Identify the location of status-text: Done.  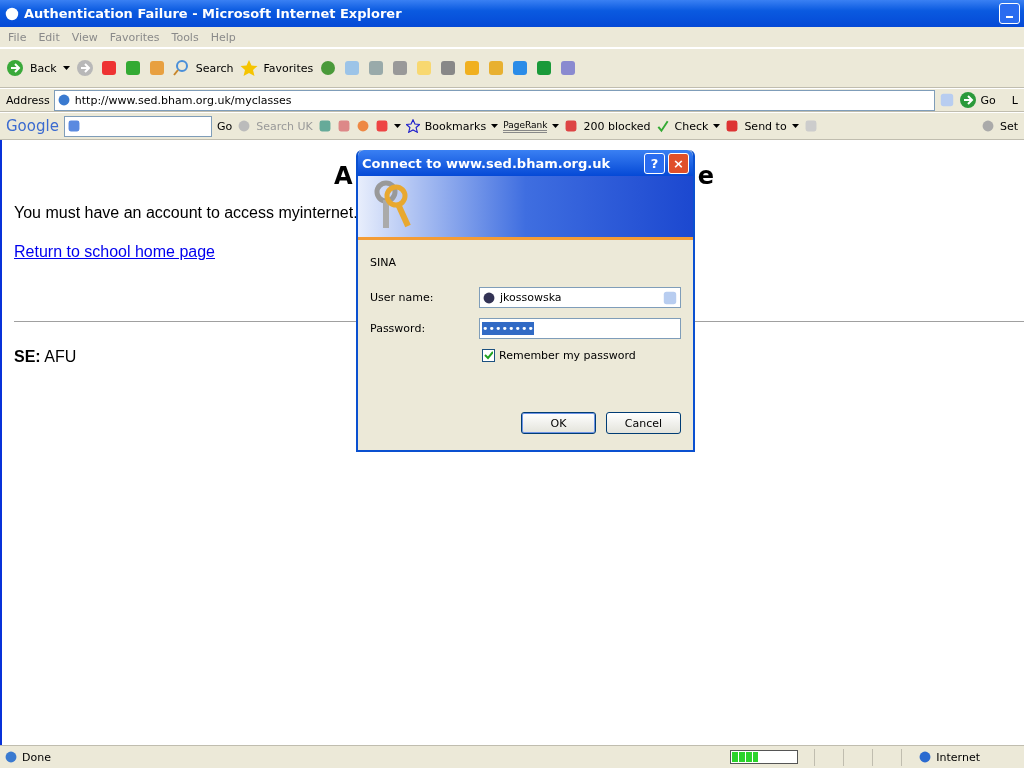
(36, 757).